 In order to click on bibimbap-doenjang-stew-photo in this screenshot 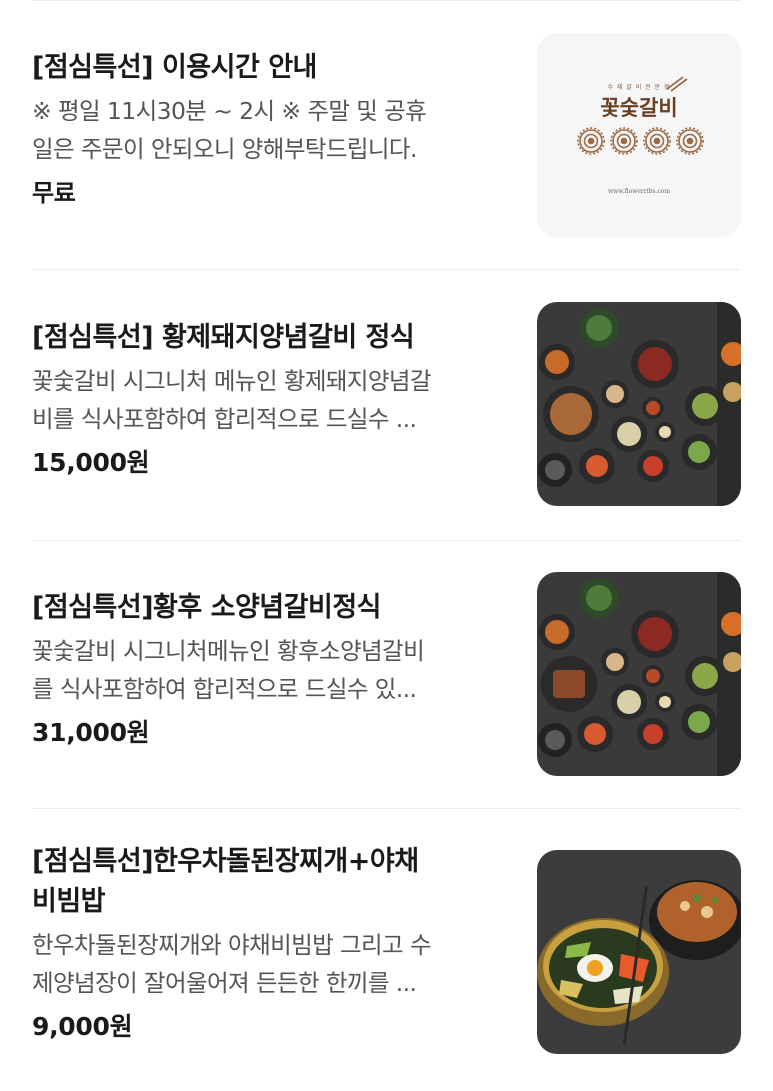, I will do `click(639, 952)`.